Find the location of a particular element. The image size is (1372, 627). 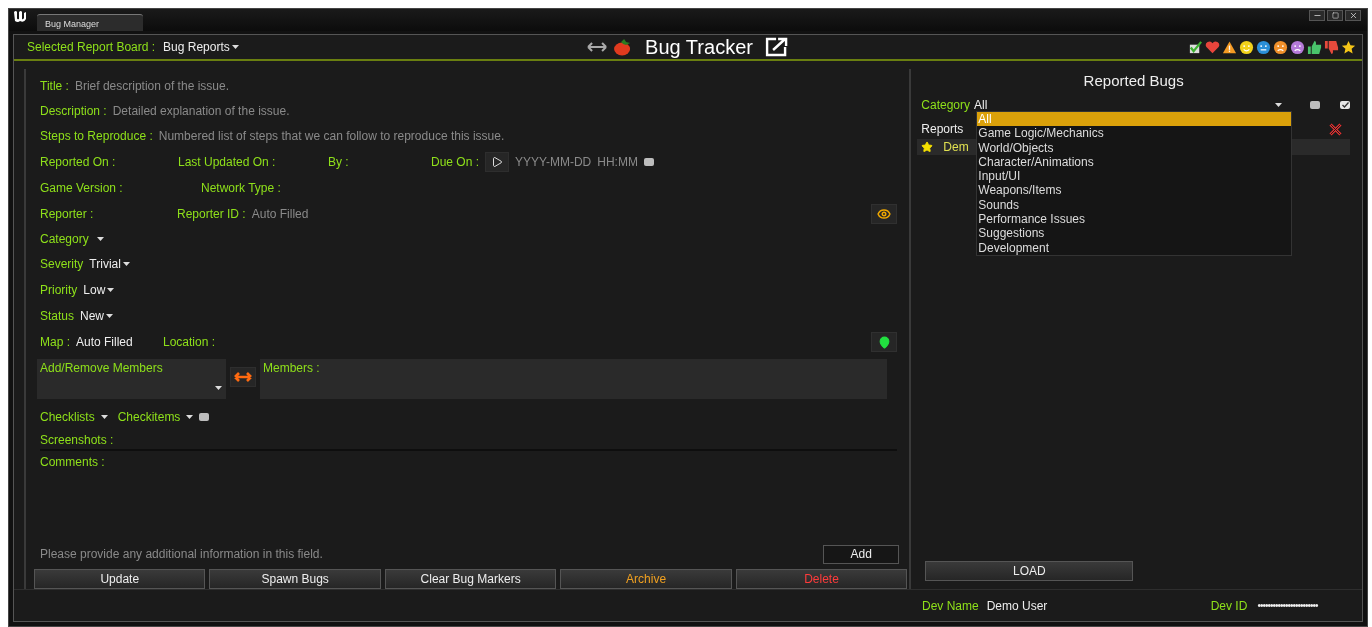

menu-item: Input/UI is located at coordinates (1134, 176).